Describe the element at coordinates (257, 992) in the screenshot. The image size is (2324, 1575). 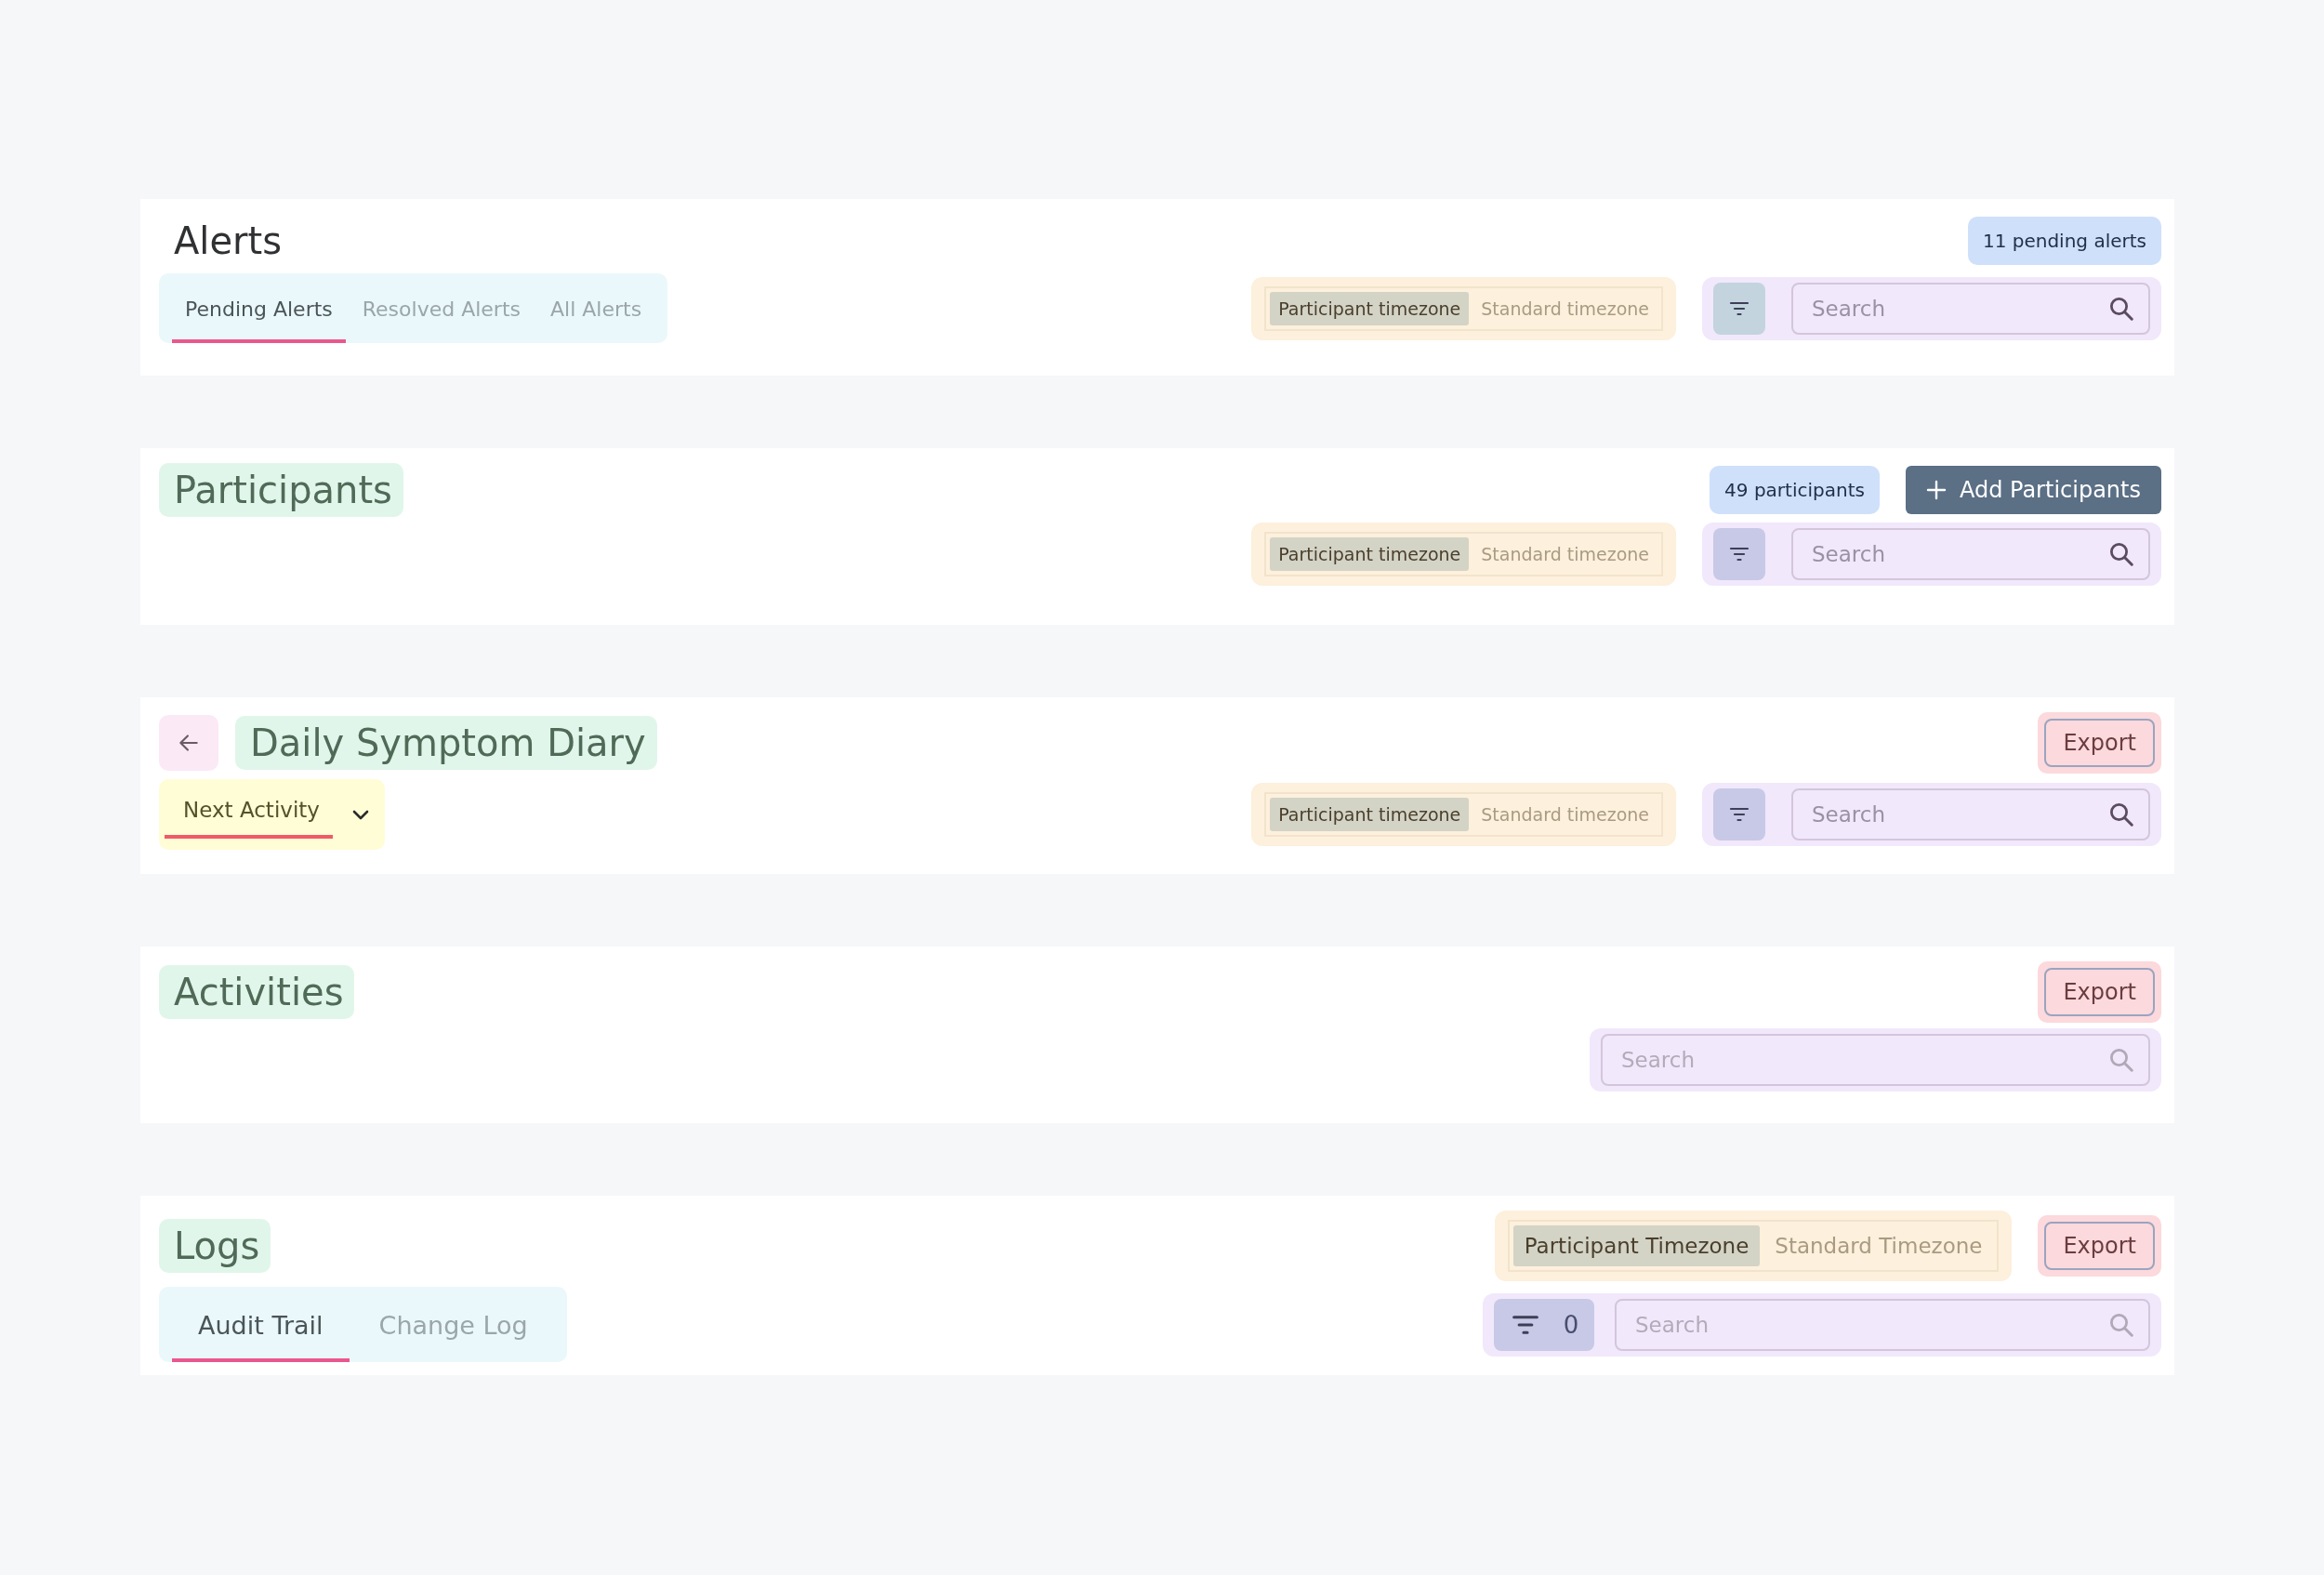
I see `page-title: Activities` at that location.